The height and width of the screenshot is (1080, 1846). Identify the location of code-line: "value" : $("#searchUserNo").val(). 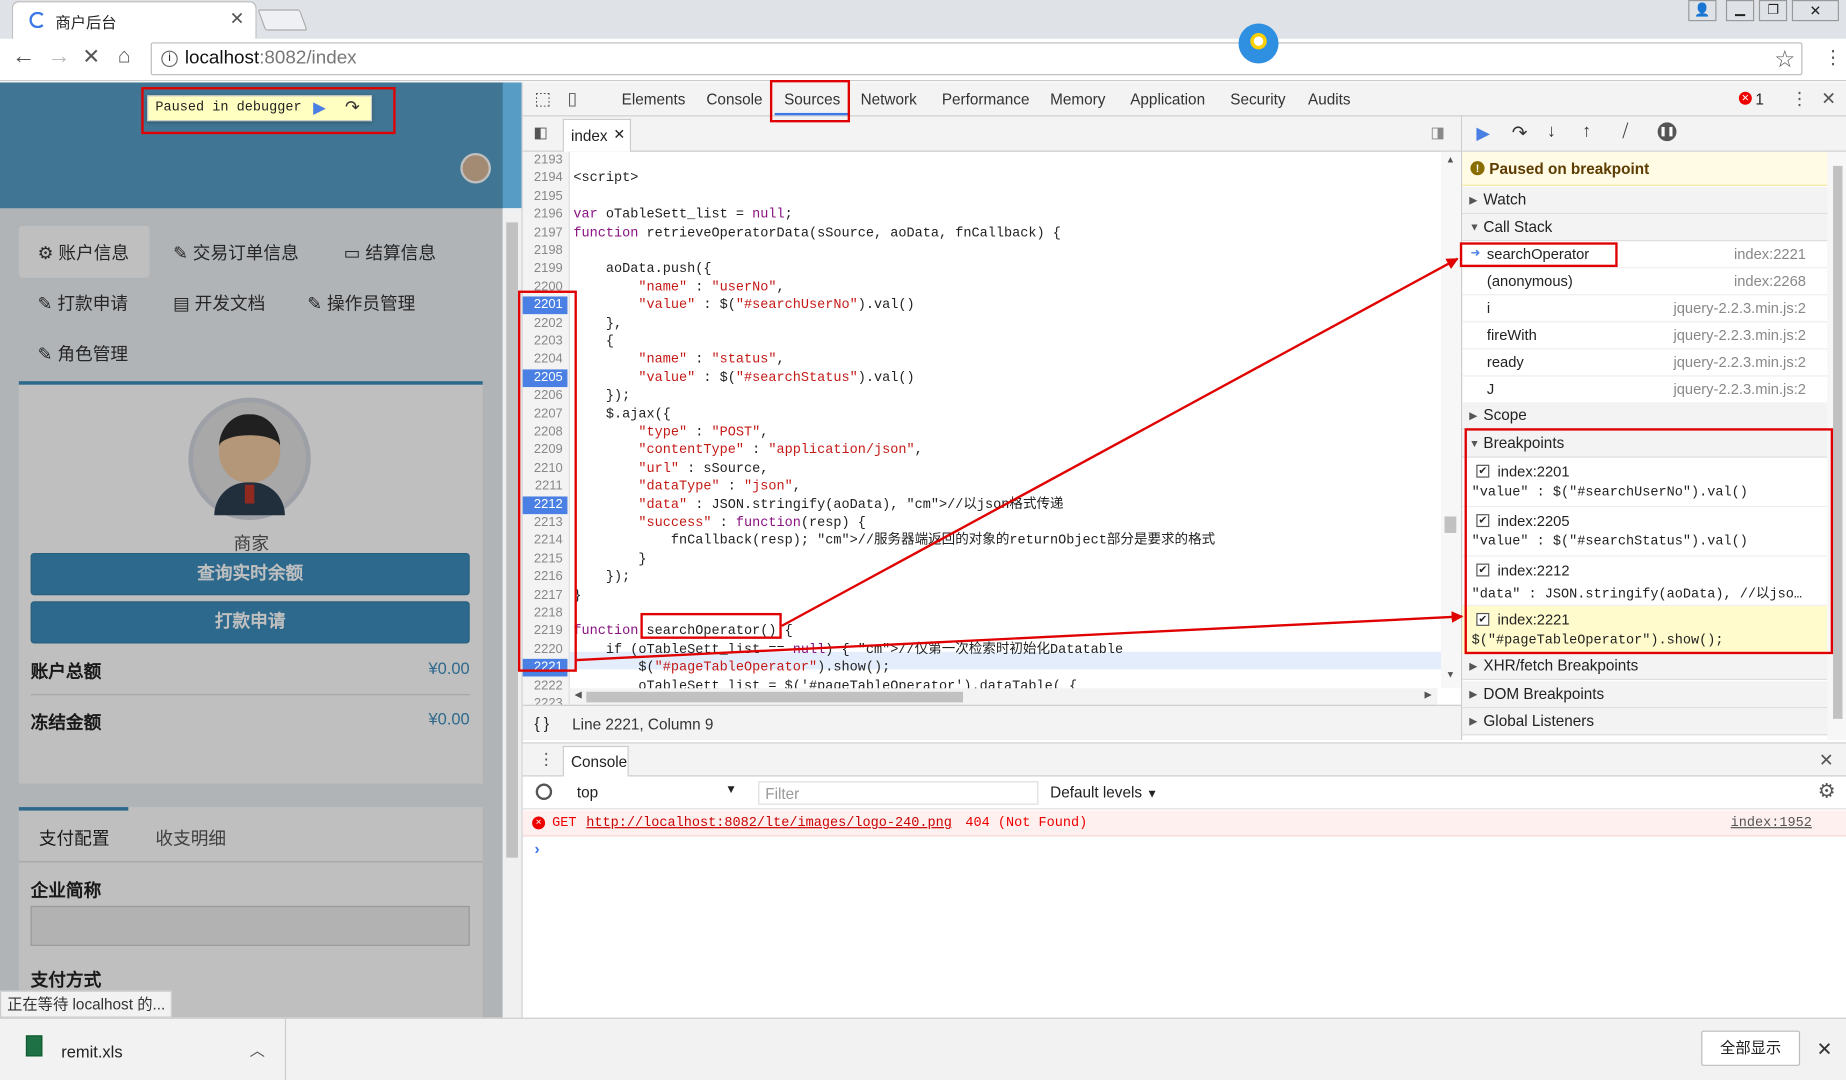
(776, 305).